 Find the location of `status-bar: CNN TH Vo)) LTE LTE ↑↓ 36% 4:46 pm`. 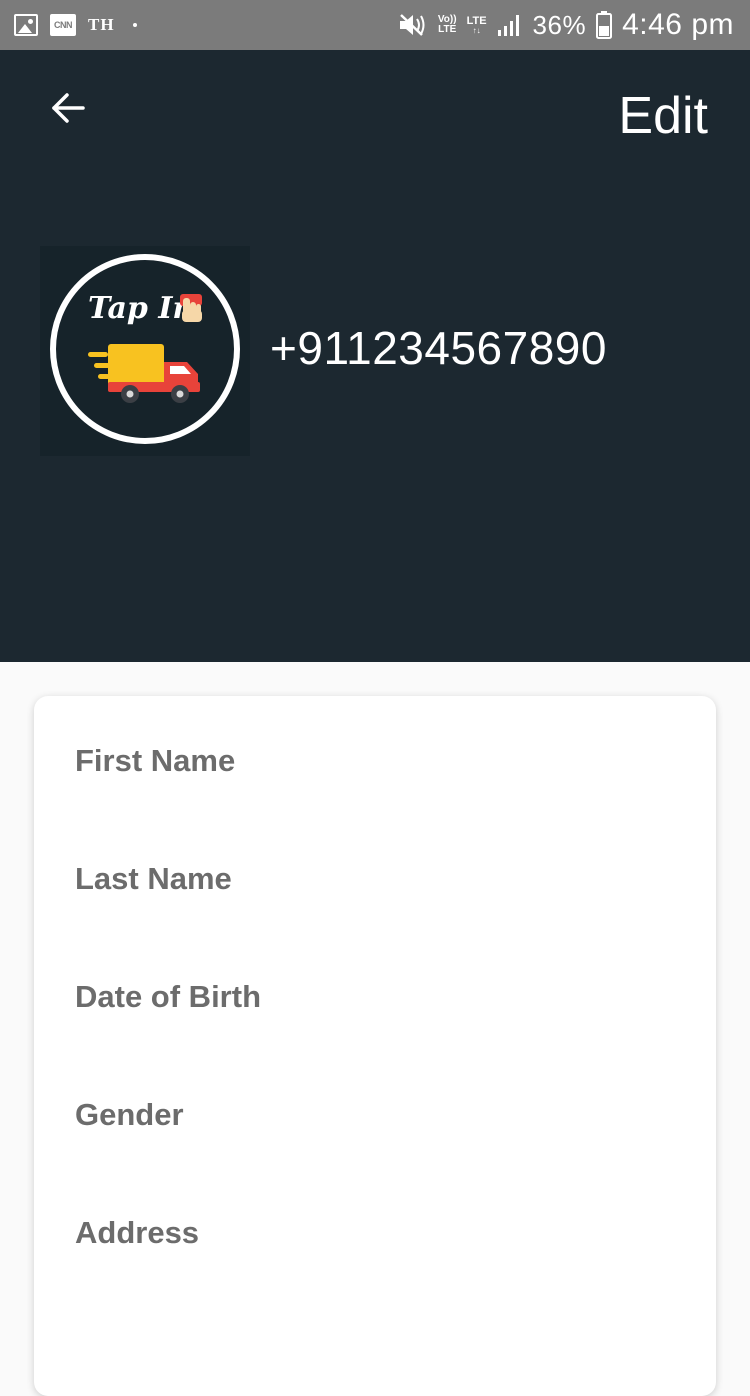

status-bar: CNN TH Vo)) LTE LTE ↑↓ 36% 4:46 pm is located at coordinates (375, 25).